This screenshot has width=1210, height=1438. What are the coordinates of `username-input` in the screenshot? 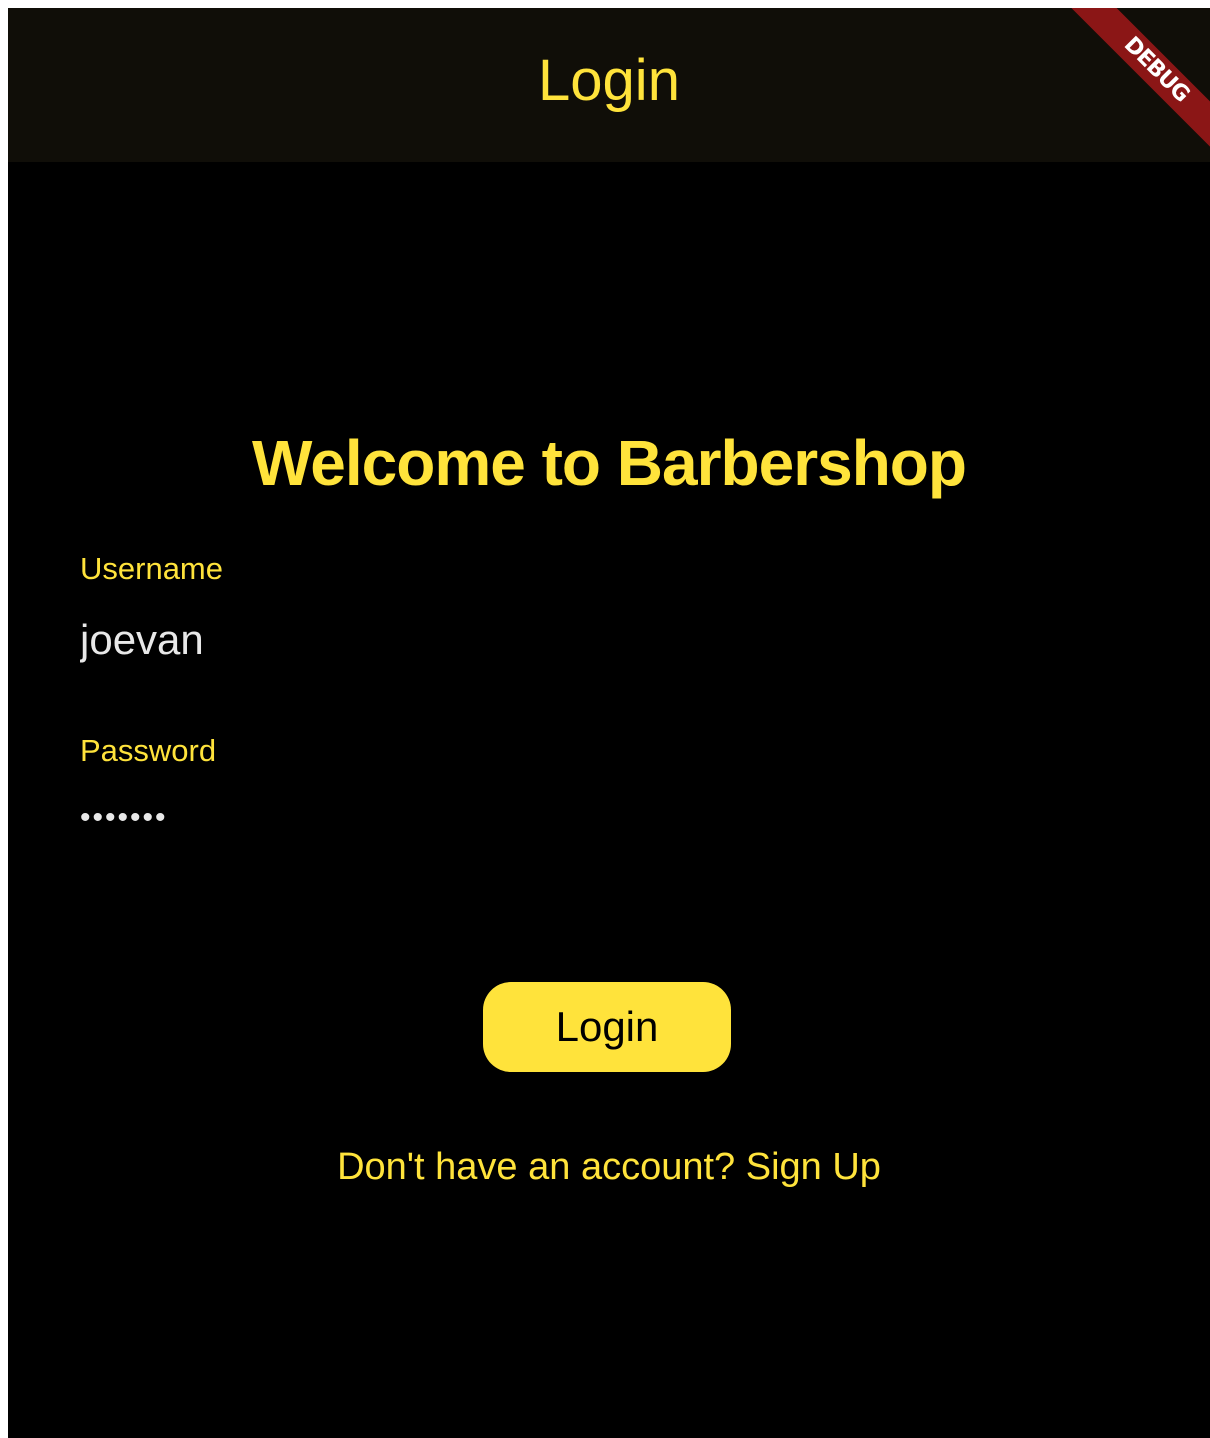 It's located at (609, 640).